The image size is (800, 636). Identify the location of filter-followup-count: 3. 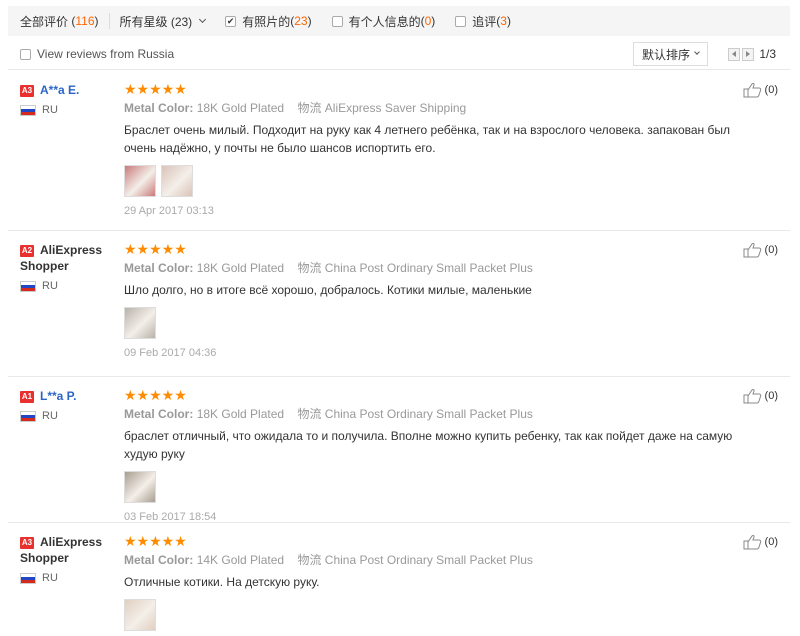
(503, 21).